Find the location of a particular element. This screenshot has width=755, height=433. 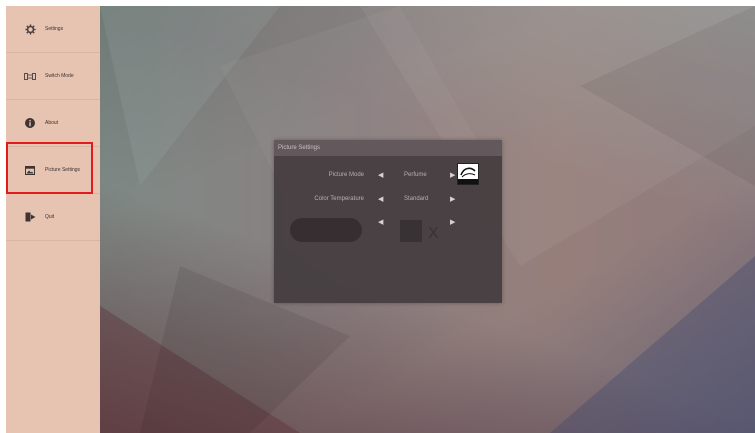

faded-left-arrow-icon: ◀ is located at coordinates (380, 222).